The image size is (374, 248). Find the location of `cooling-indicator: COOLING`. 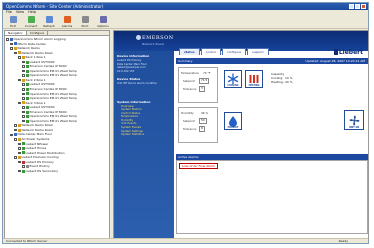

cooling-indicator: COOLING is located at coordinates (233, 79).